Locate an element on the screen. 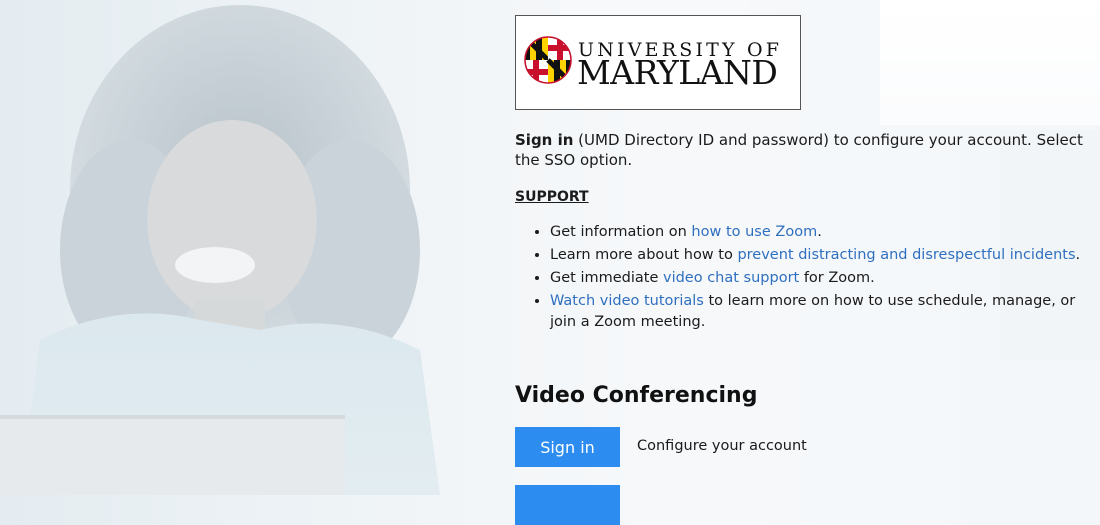 This screenshot has width=1100, height=525. secondary-button is located at coordinates (567, 505).